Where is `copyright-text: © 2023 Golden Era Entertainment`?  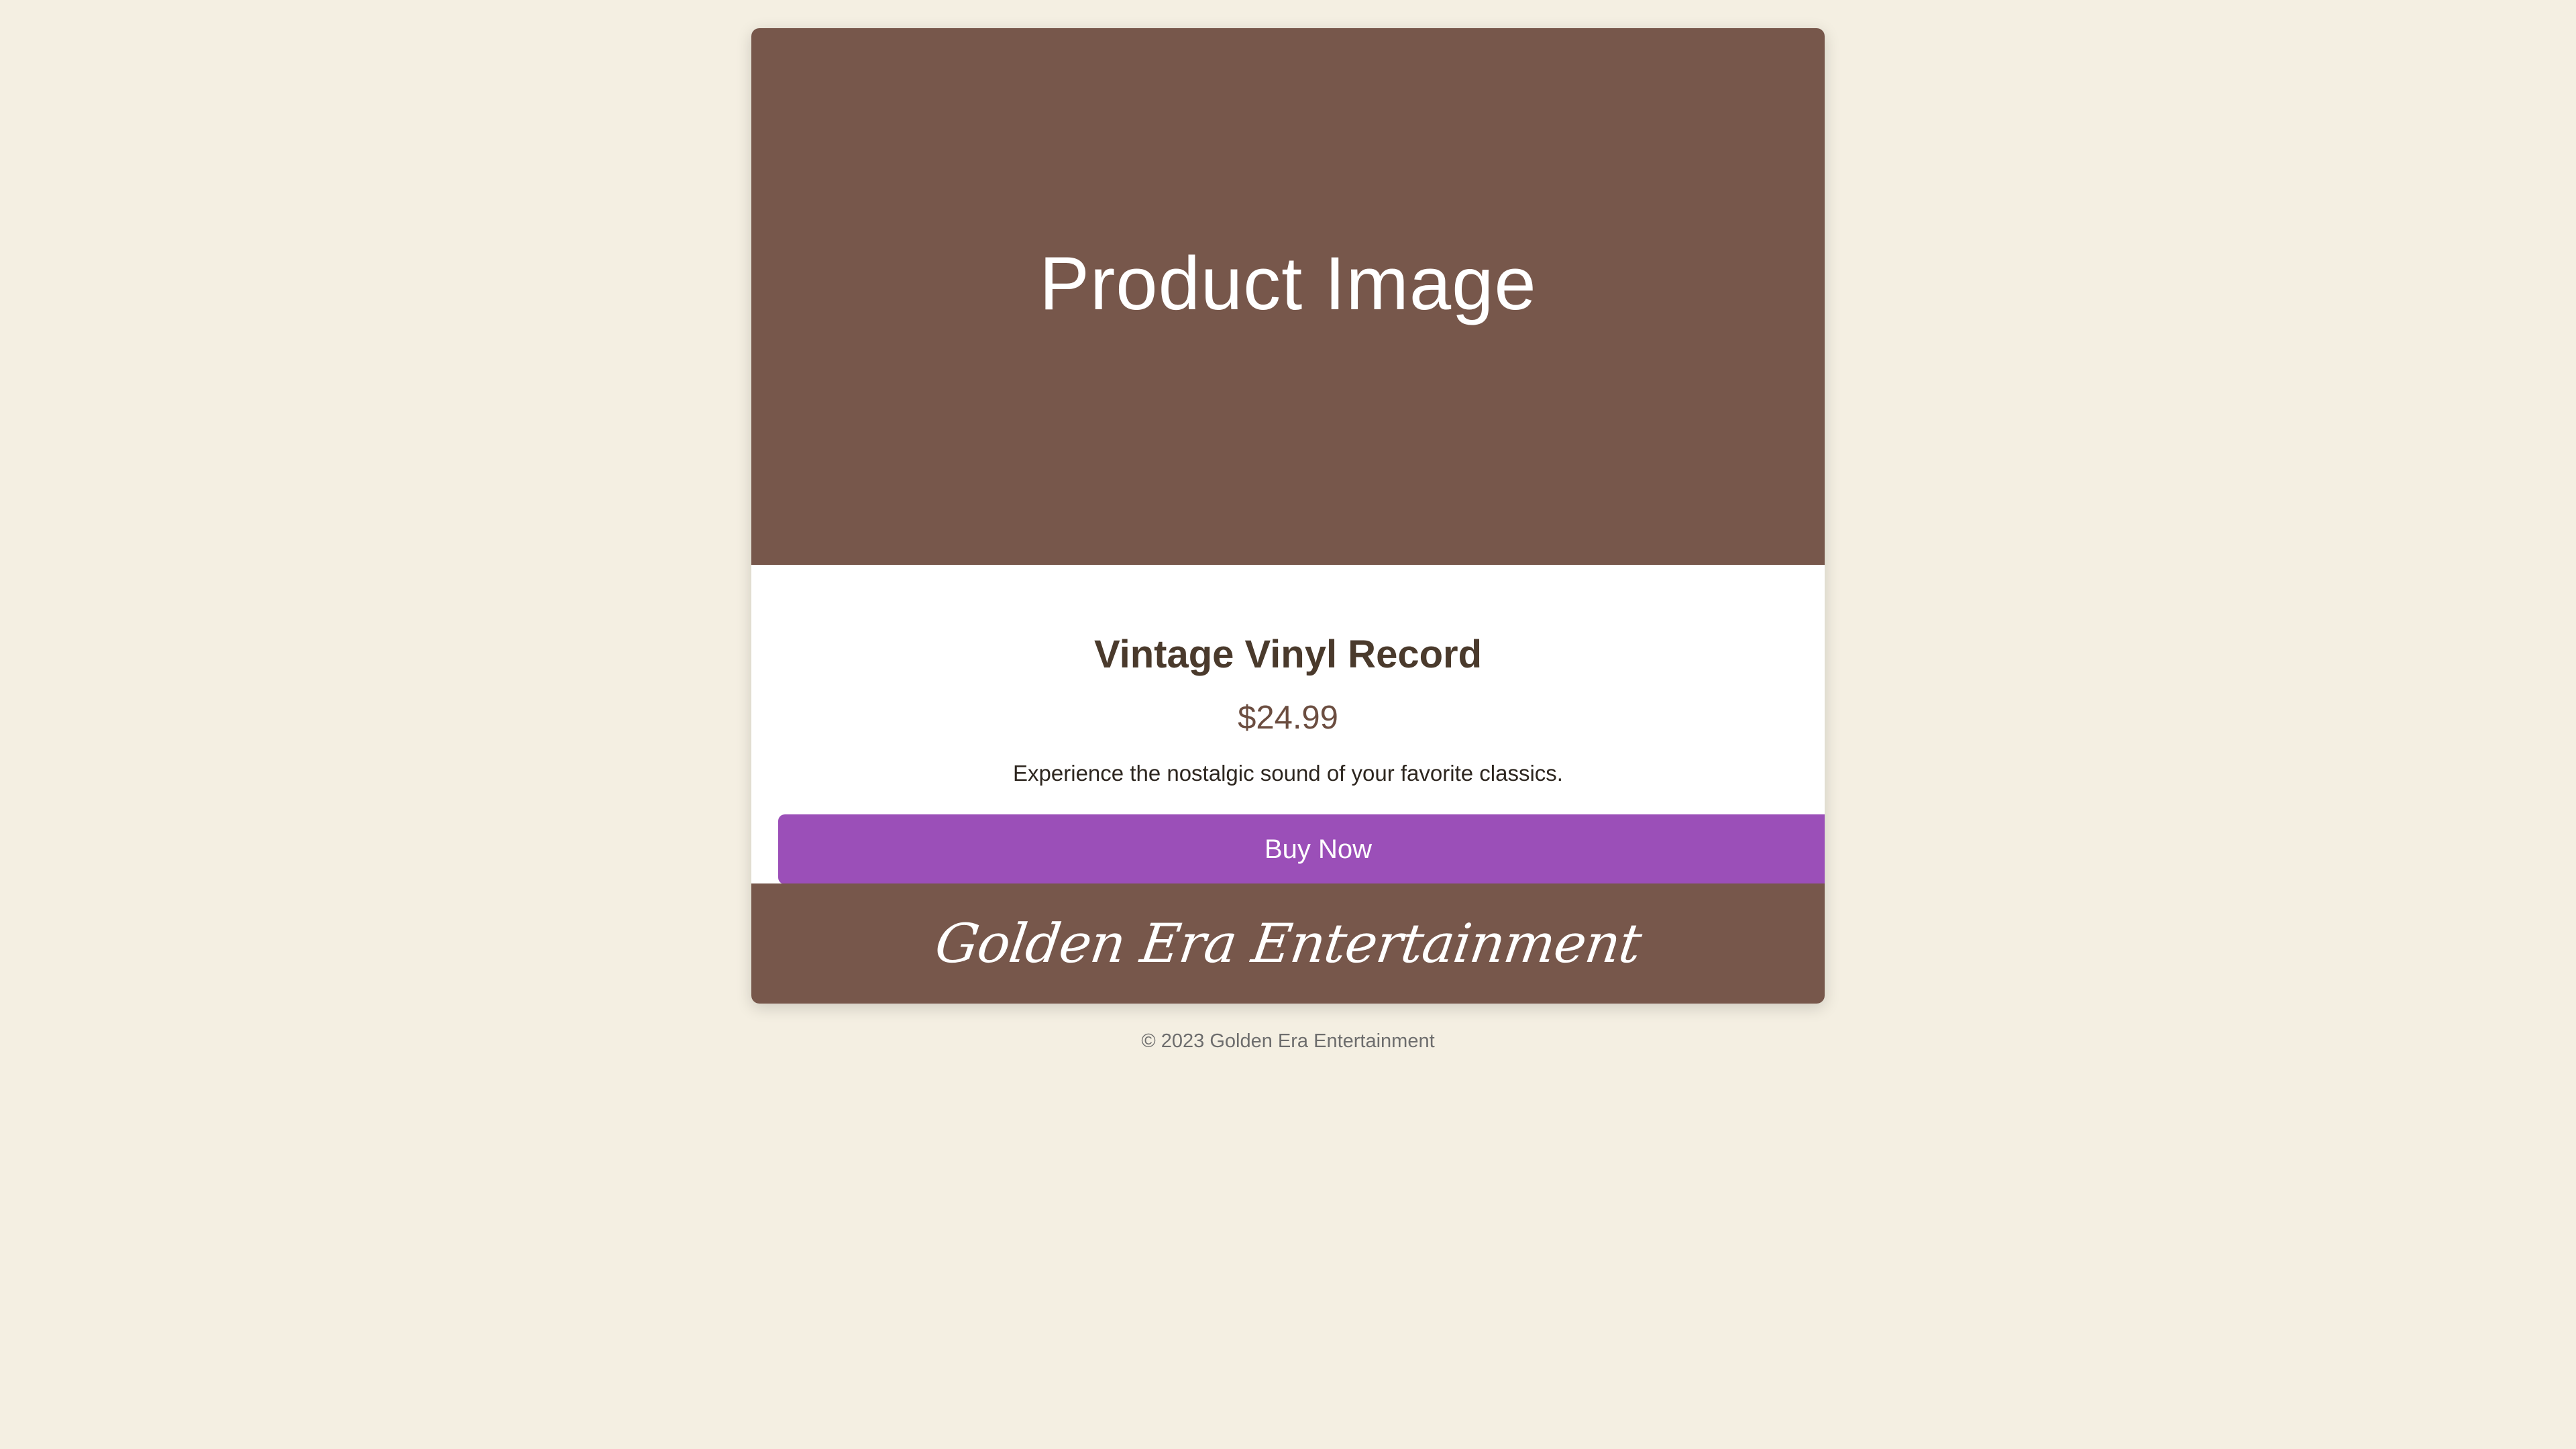 copyright-text: © 2023 Golden Era Entertainment is located at coordinates (1288, 1041).